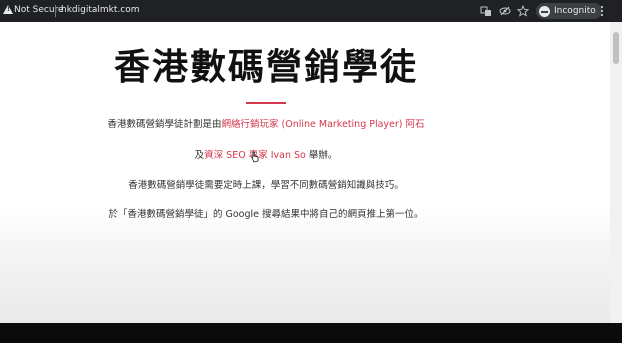 Image resolution: width=622 pixels, height=343 pixels. What do you see at coordinates (486, 11) in the screenshot?
I see `translate-icon` at bounding box center [486, 11].